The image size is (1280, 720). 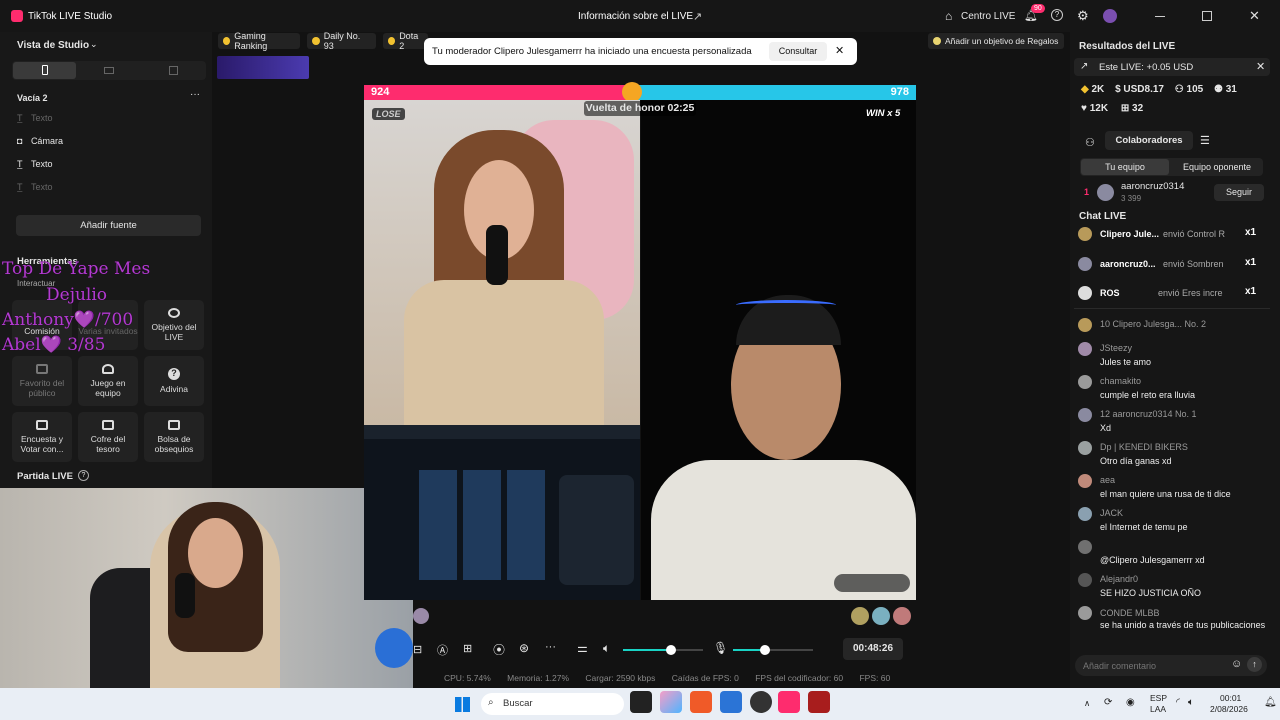 I want to click on notification-icon: 🔔︎, so click(x=1270, y=702).